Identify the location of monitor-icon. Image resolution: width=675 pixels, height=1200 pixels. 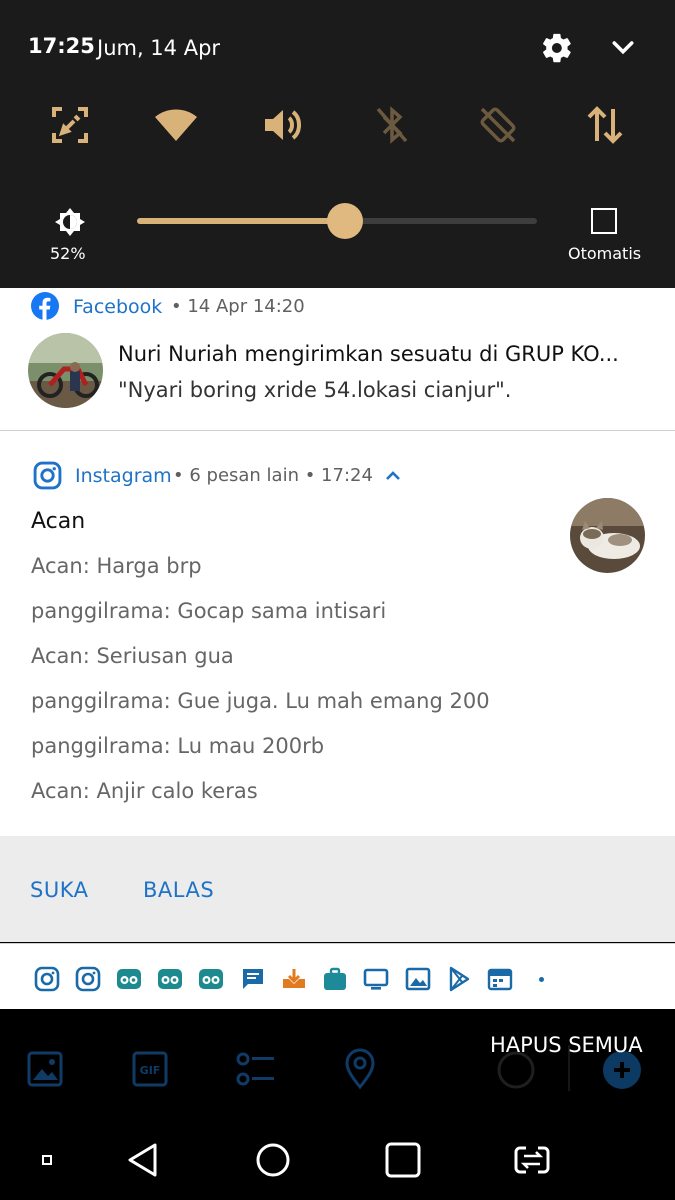
(376, 979).